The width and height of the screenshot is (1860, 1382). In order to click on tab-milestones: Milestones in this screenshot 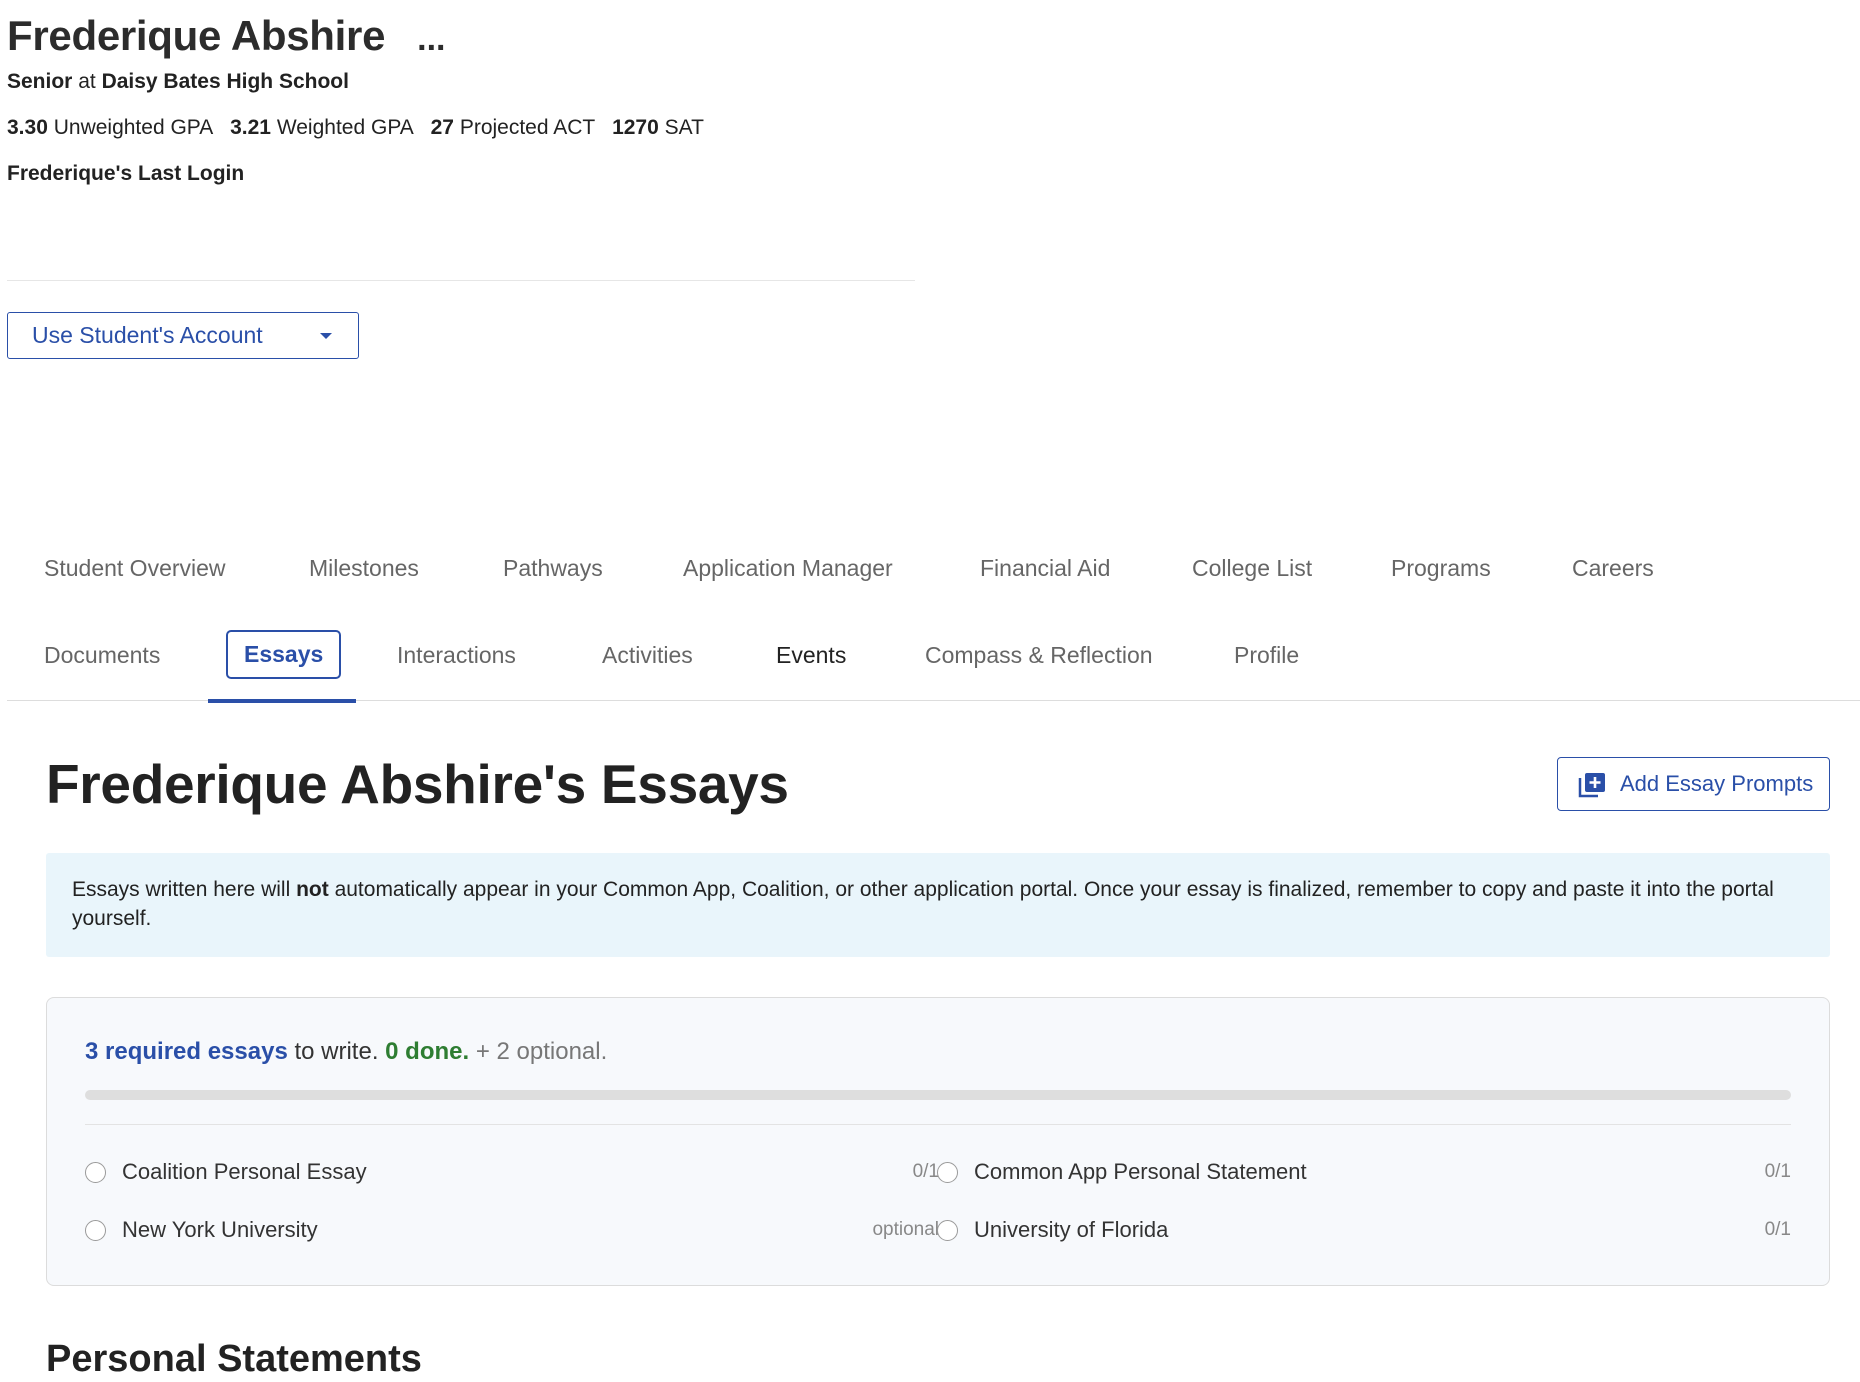, I will do `click(364, 568)`.